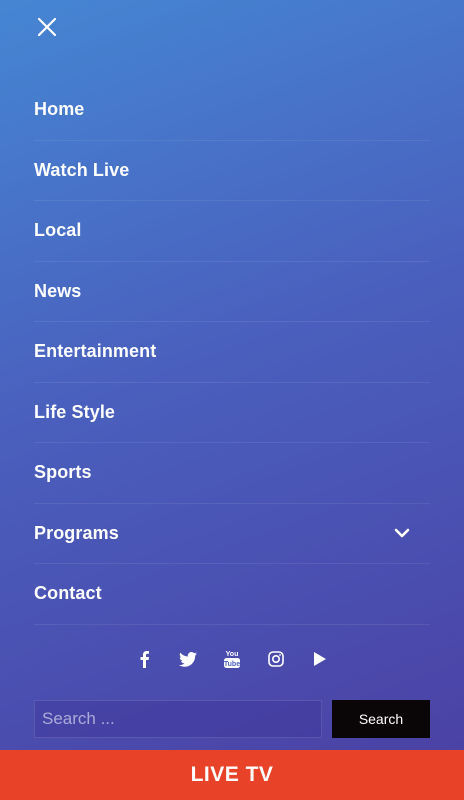 The image size is (464, 800). I want to click on instagram-icon, so click(276, 659).